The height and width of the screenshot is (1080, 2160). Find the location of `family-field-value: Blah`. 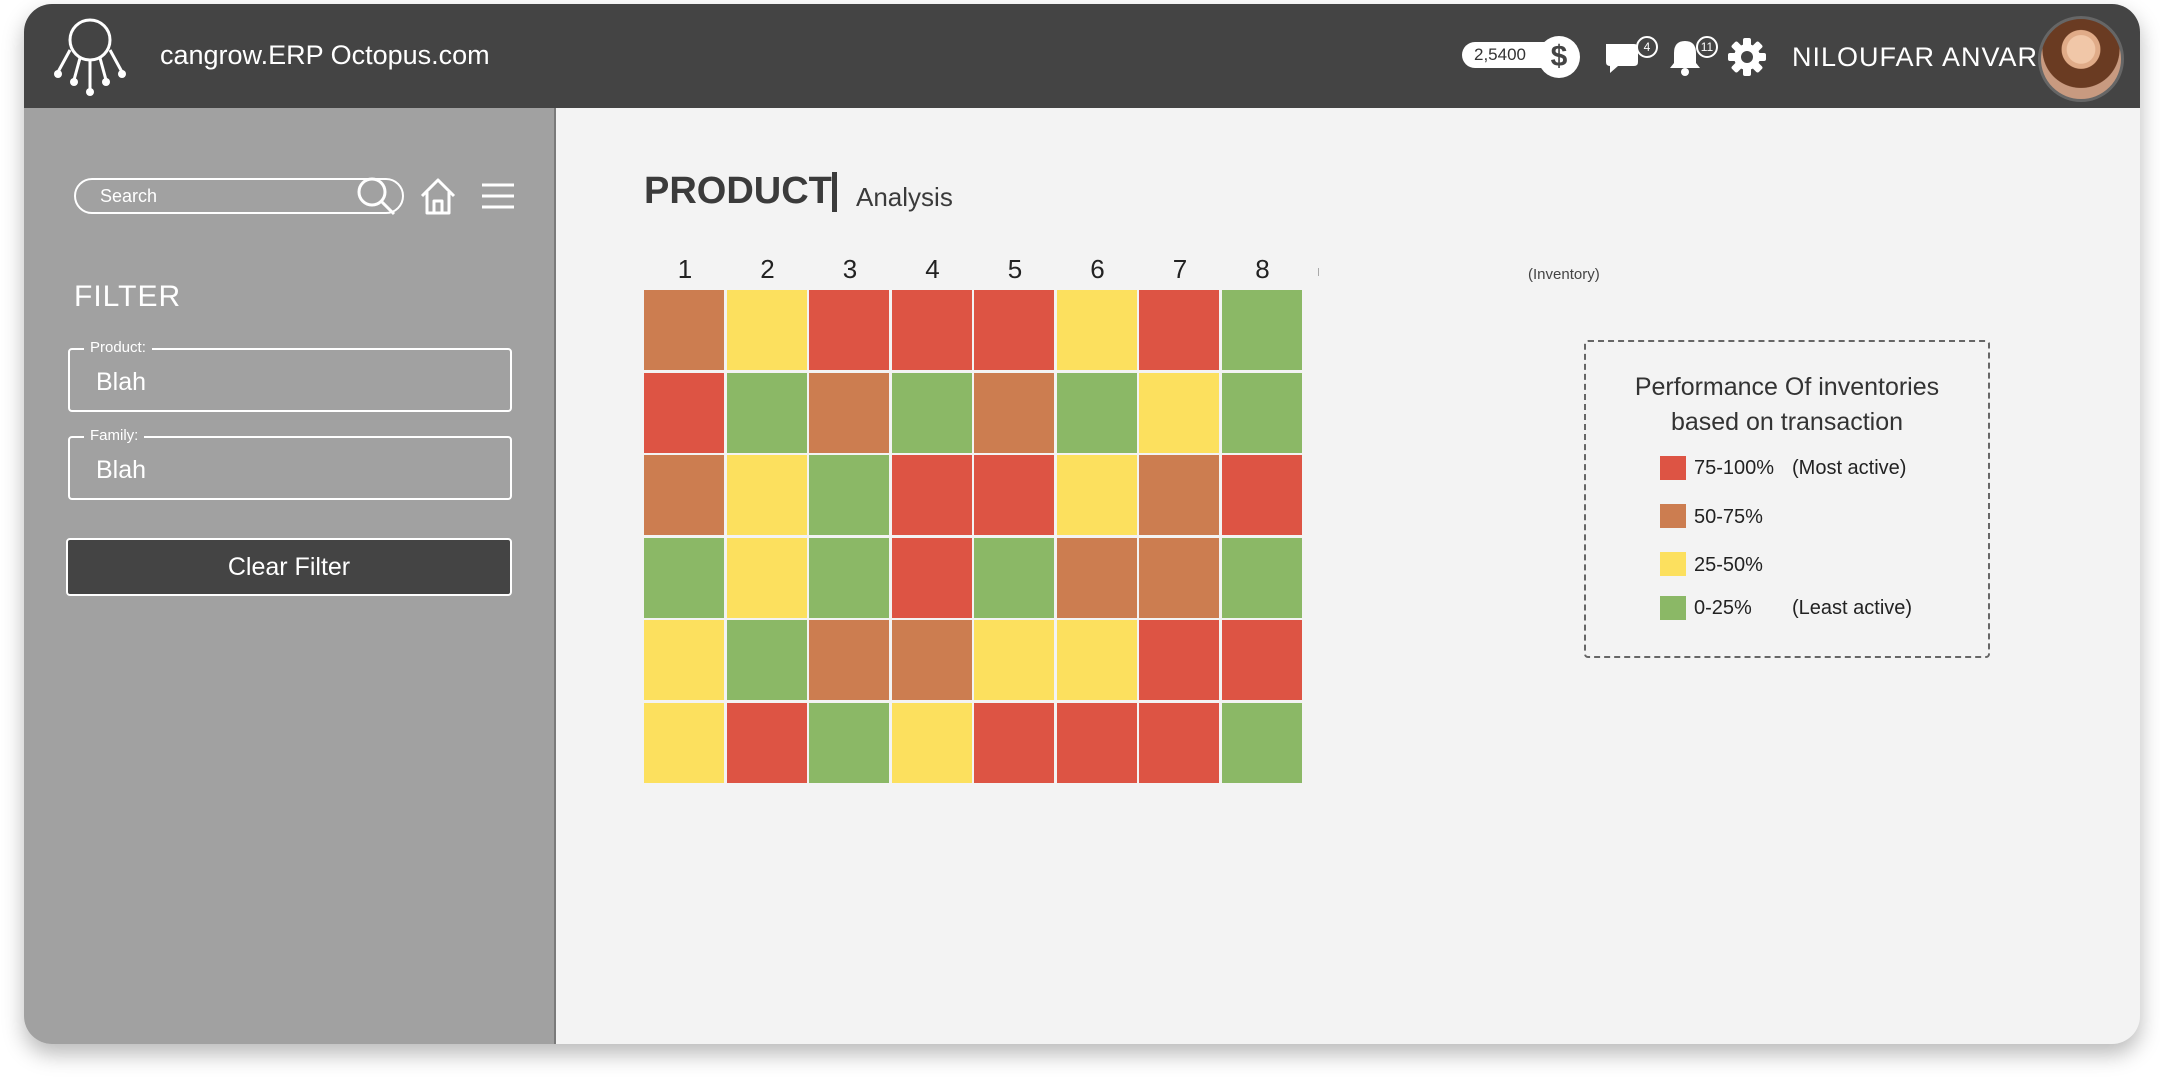

family-field-value: Blah is located at coordinates (121, 470).